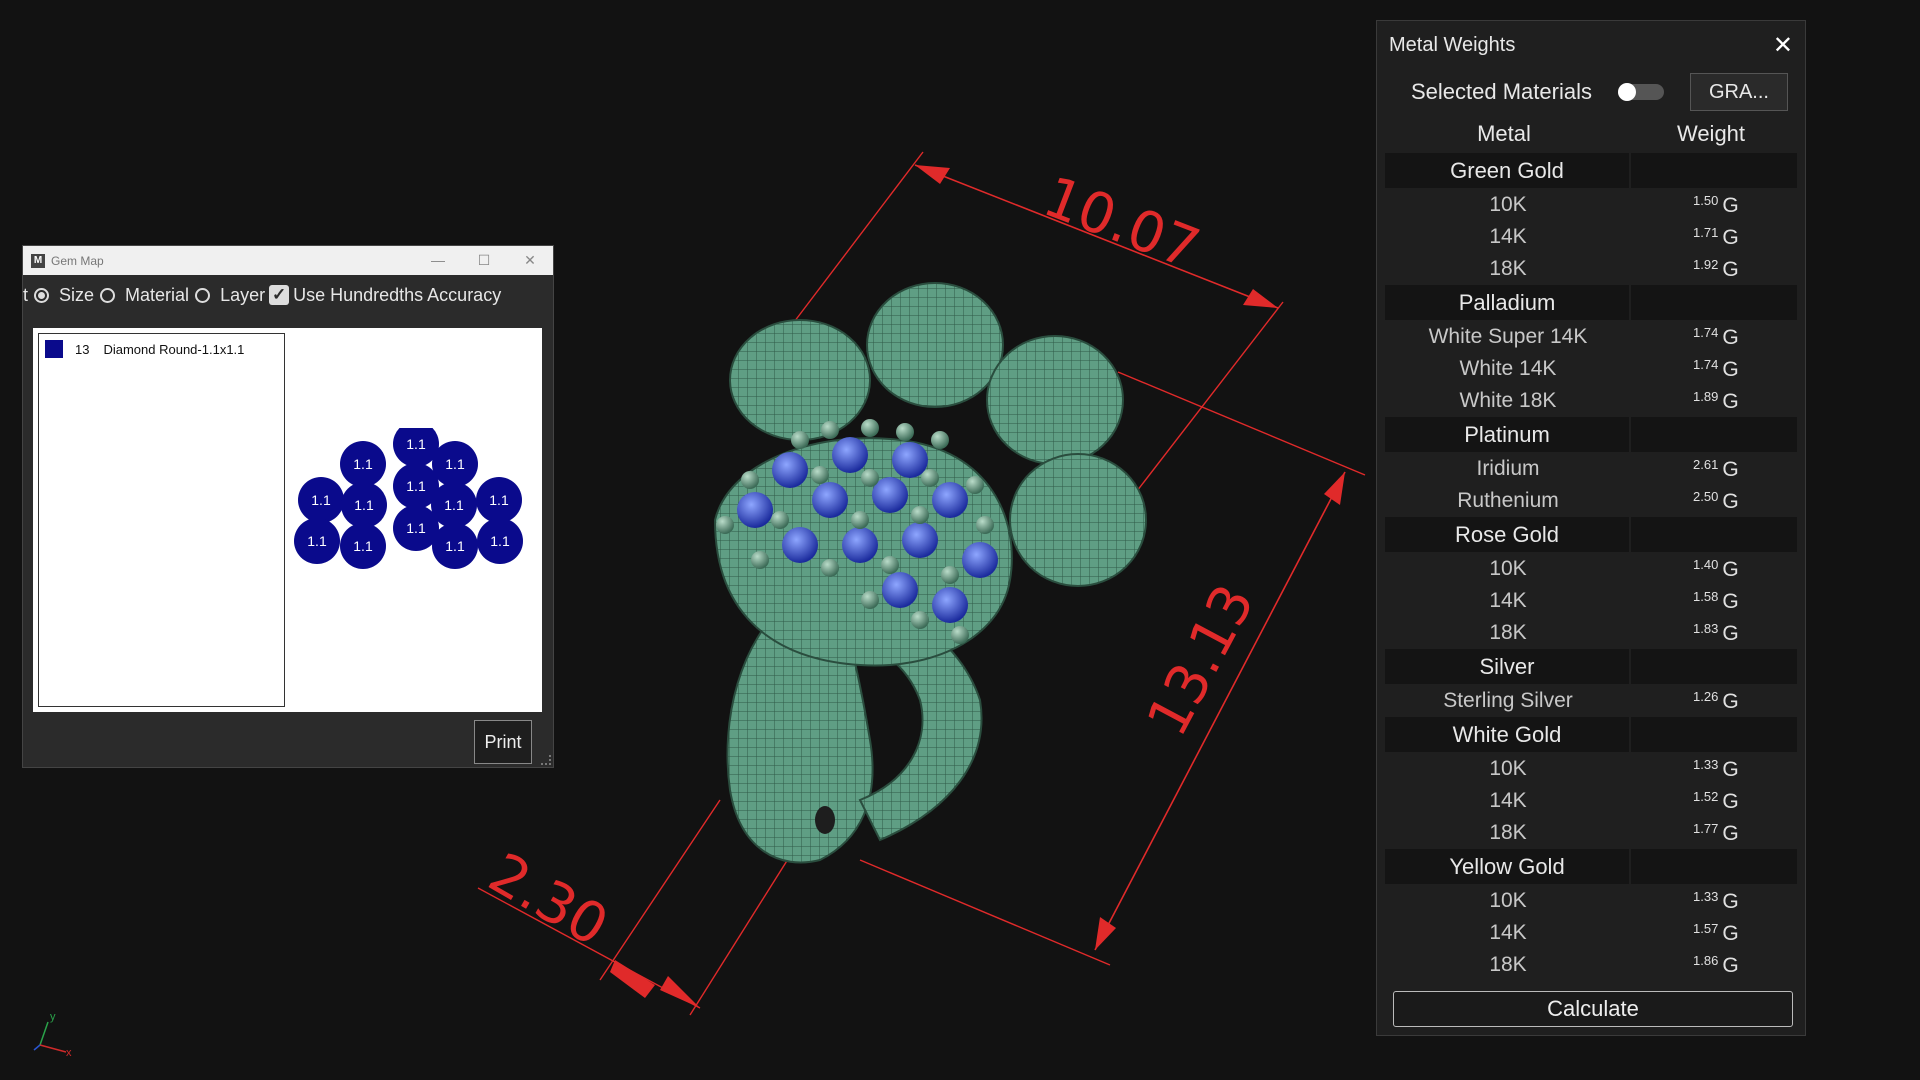 This screenshot has width=1920, height=1080. Describe the element at coordinates (1591, 369) in the screenshot. I see `table-row: White 14K 1.74 G` at that location.